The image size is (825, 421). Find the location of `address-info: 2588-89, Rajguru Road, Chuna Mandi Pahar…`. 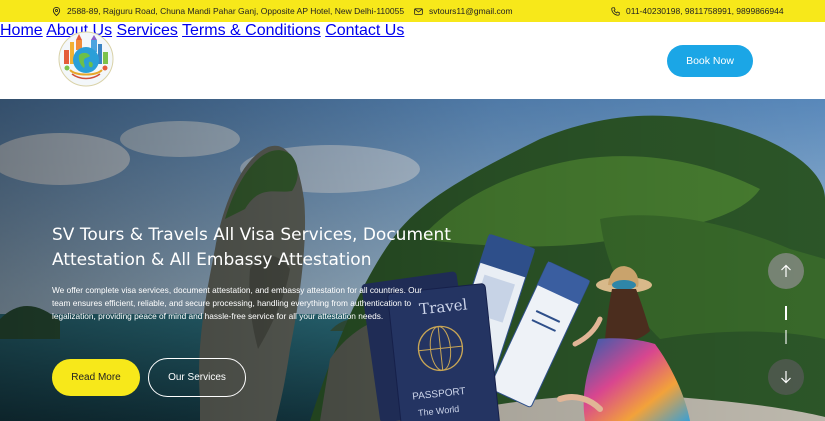

address-info: 2588-89, Rajguru Road, Chuna Mandi Pahar… is located at coordinates (228, 11).